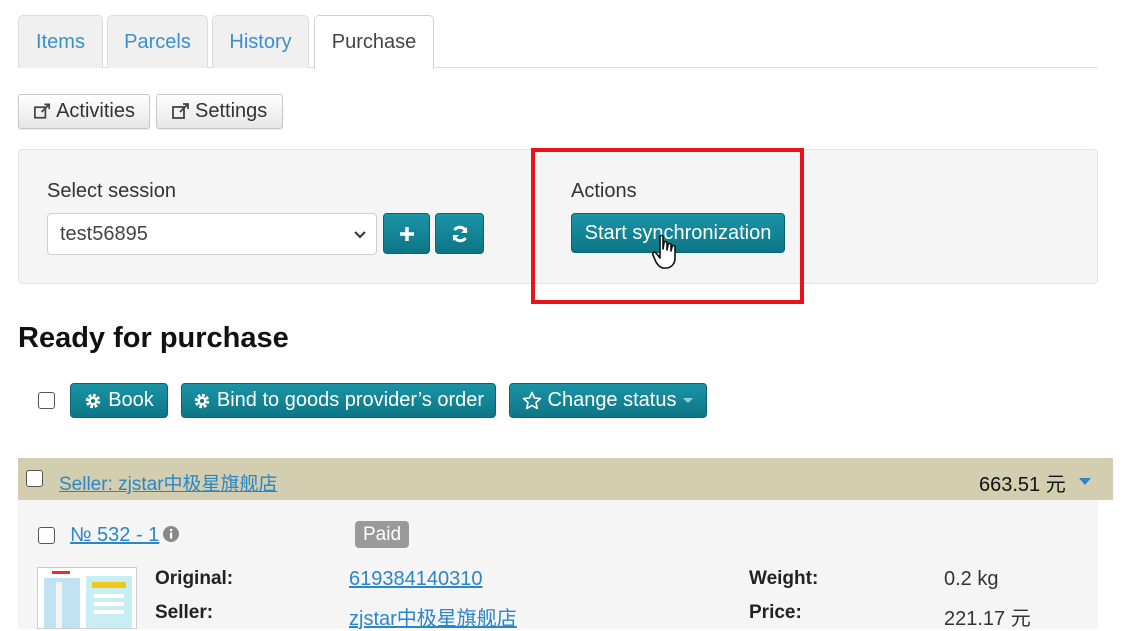 This screenshot has height=631, width=1135. I want to click on weight-label: Weight:, so click(784, 578).